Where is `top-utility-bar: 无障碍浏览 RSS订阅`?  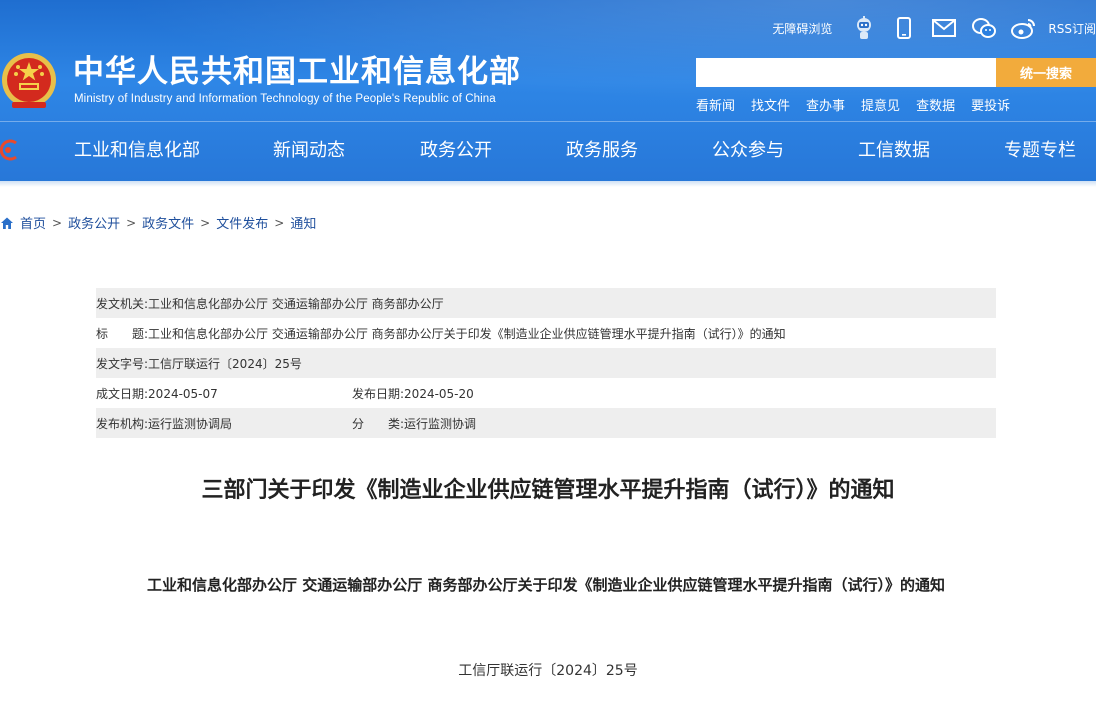 top-utility-bar: 无障碍浏览 RSS订阅 is located at coordinates (934, 28).